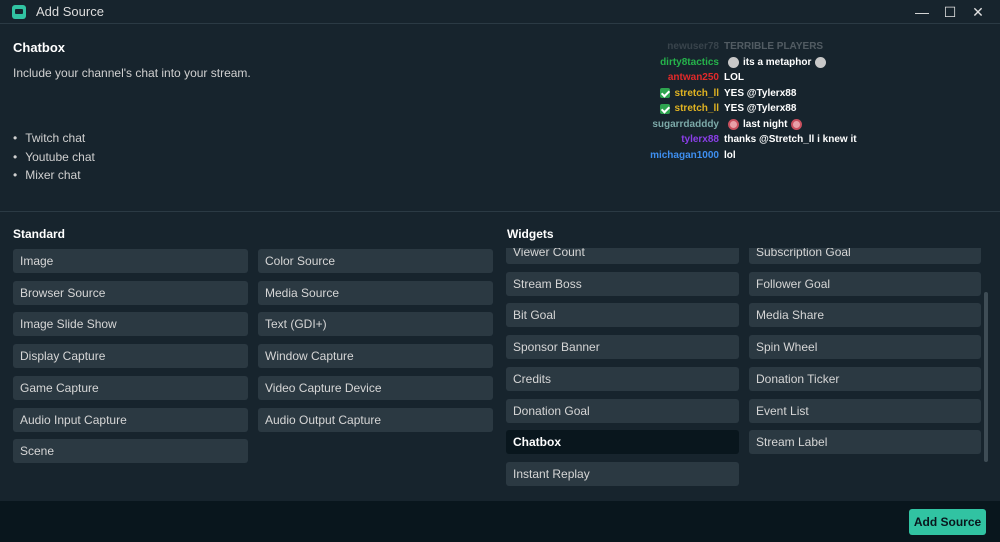 This screenshot has width=1000, height=542. I want to click on source-item-sponsor-banner: Sponsor Banner, so click(622, 347).